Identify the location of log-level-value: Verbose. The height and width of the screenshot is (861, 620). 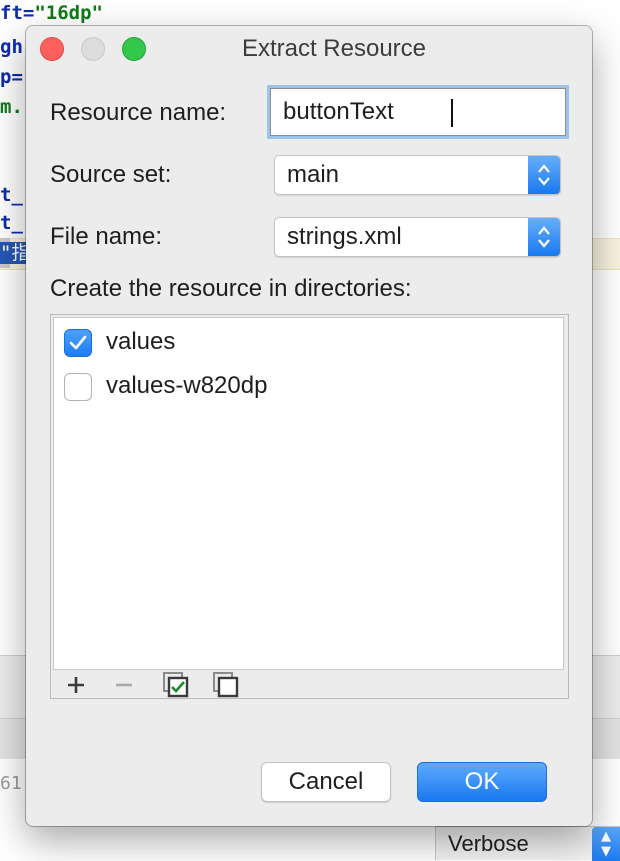
(488, 843).